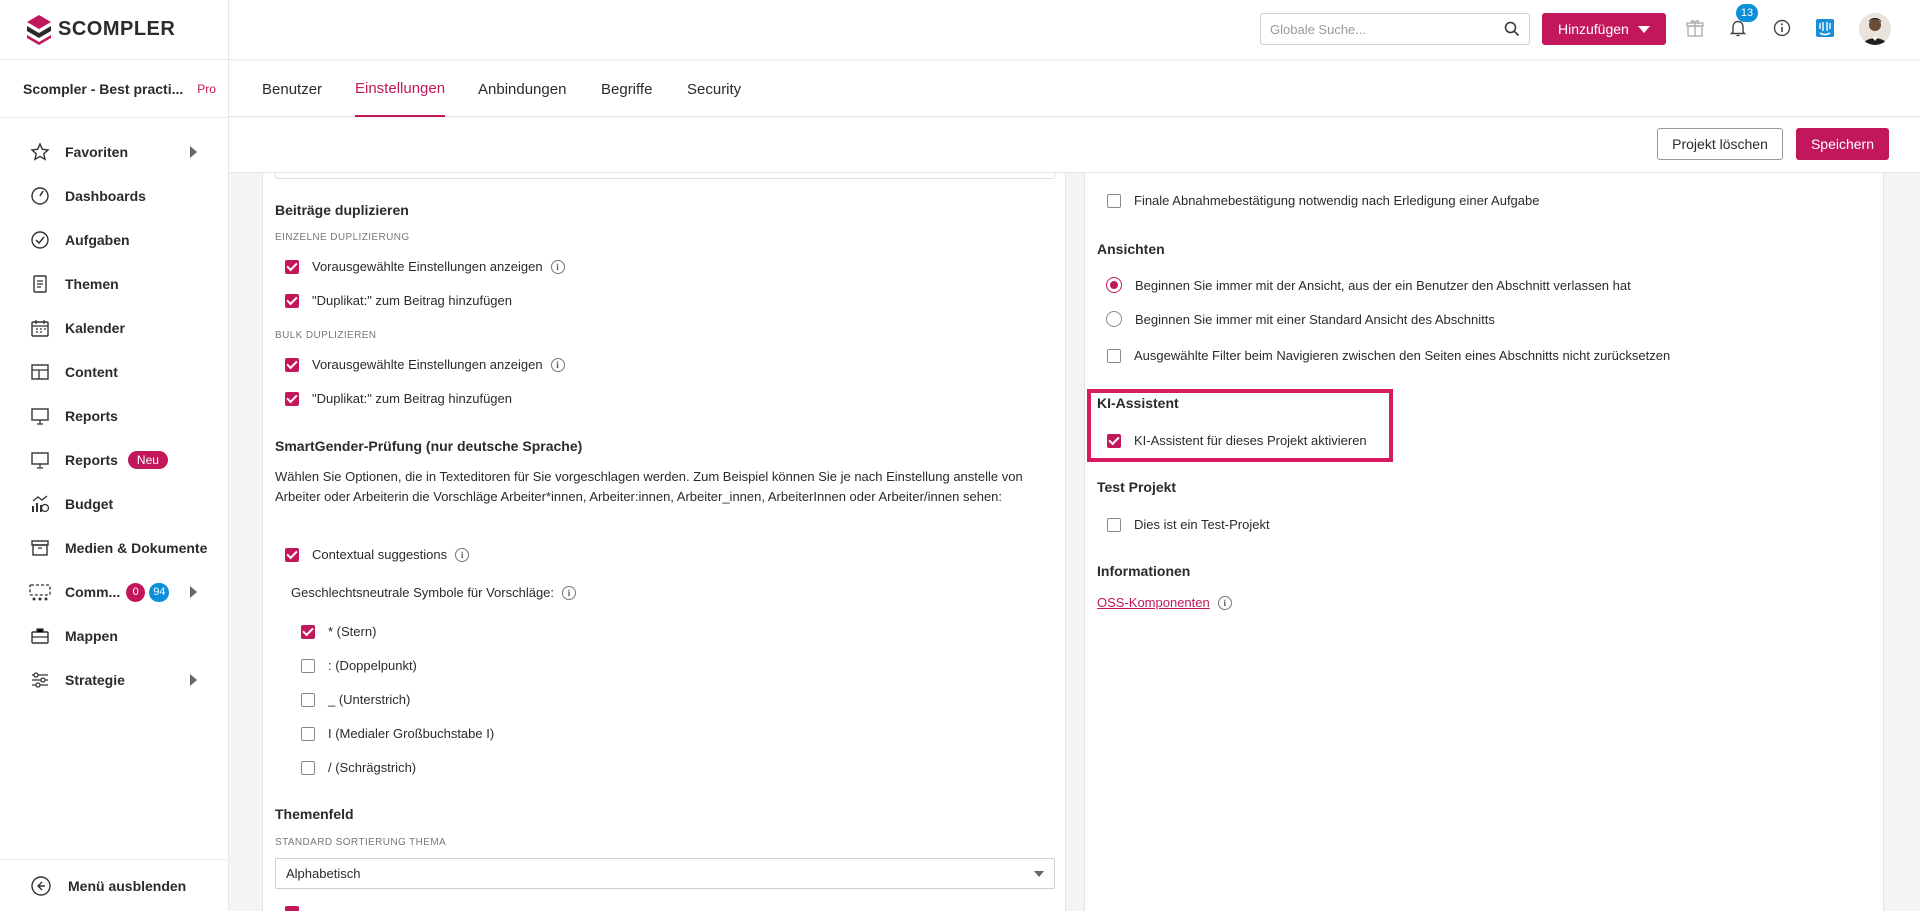  I want to click on hide-menu-button: Menü ausblenden, so click(114, 885).